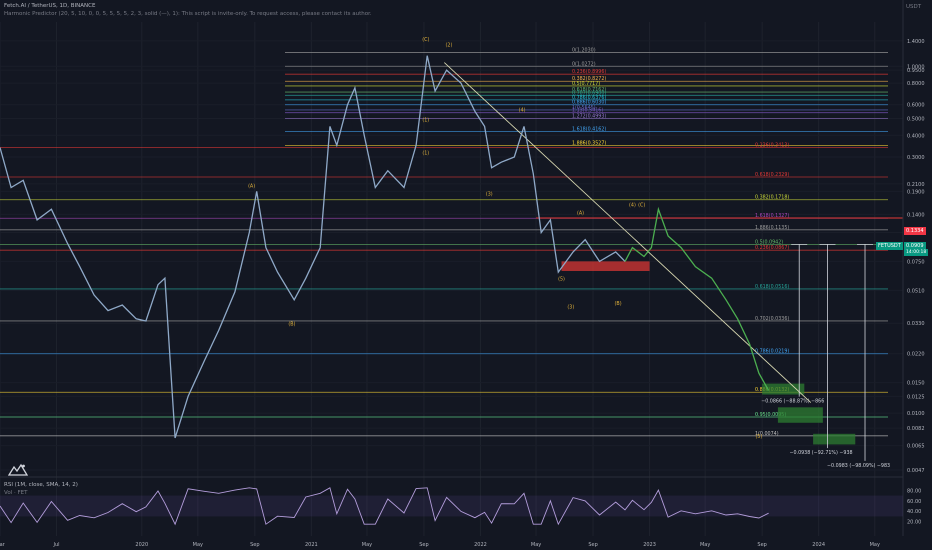  I want to click on y-tick-label: 0.0150, so click(916, 384).